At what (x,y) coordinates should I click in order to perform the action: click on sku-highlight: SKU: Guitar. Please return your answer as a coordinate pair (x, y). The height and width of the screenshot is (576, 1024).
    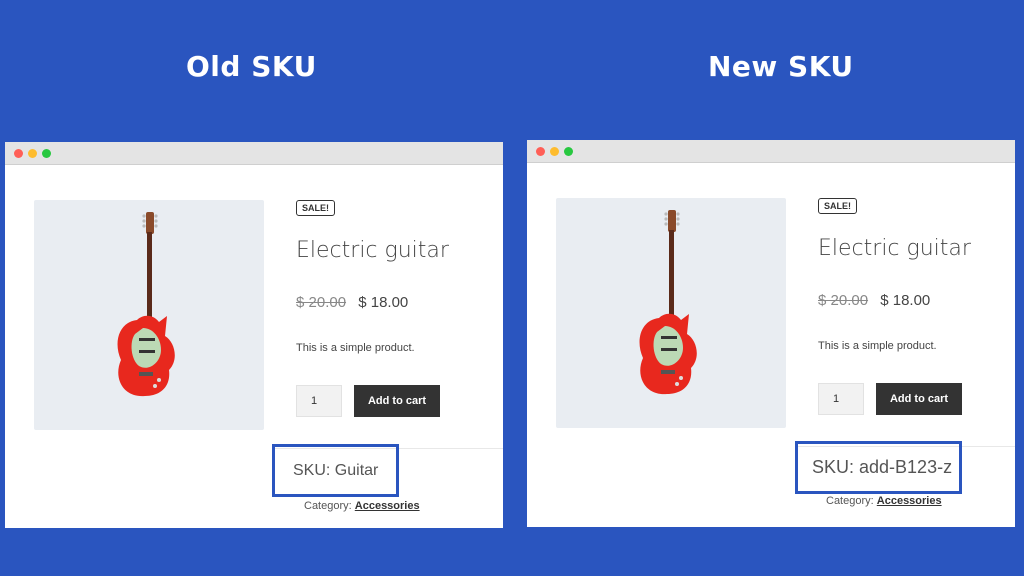
    Looking at the image, I should click on (335, 470).